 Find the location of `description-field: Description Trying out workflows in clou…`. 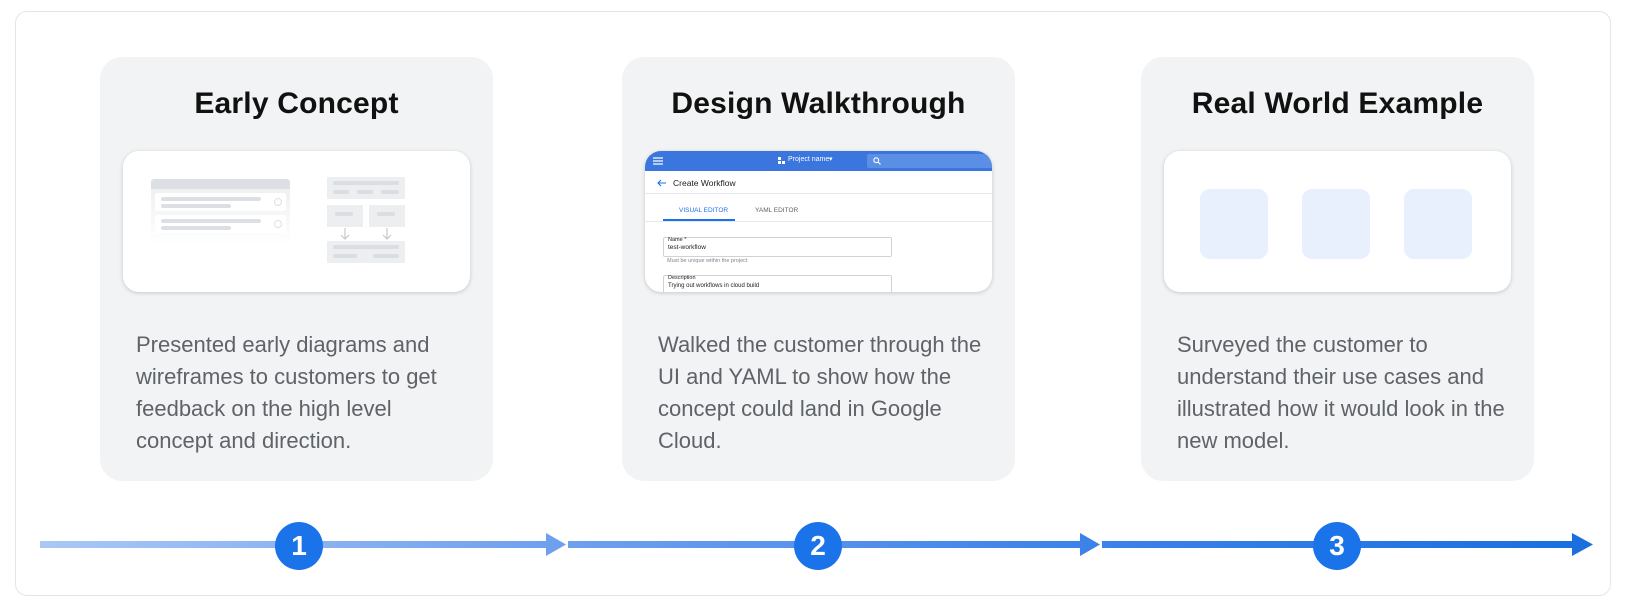

description-field: Description Trying out workflows in clou… is located at coordinates (777, 283).